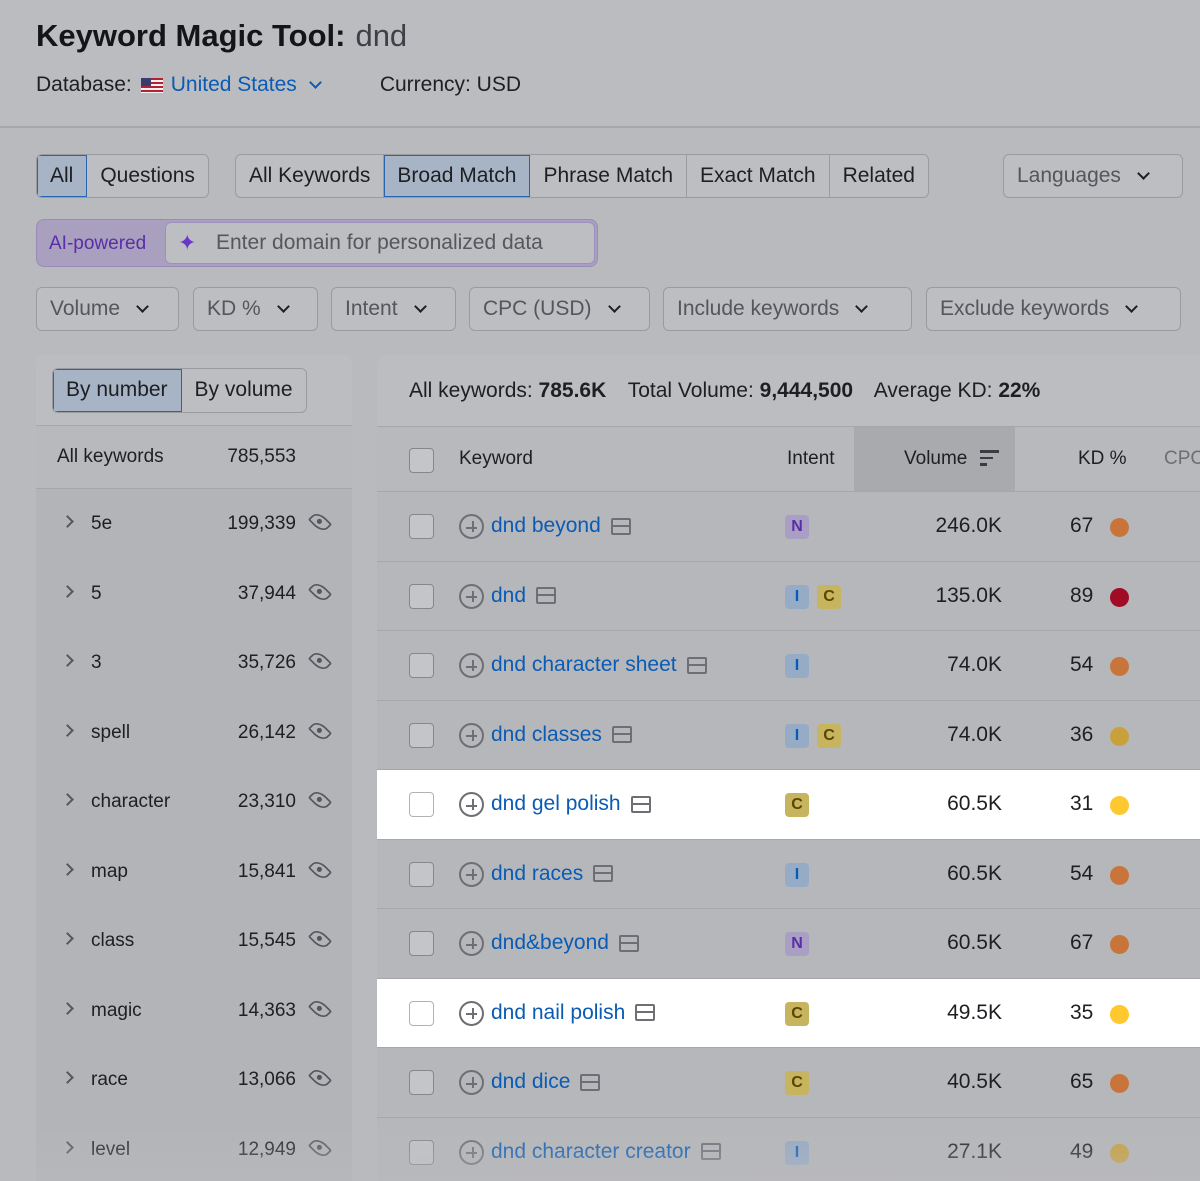 Image resolution: width=1200 pixels, height=1181 pixels. Describe the element at coordinates (546, 1082) in the screenshot. I see `keyword-link: dnd dice` at that location.